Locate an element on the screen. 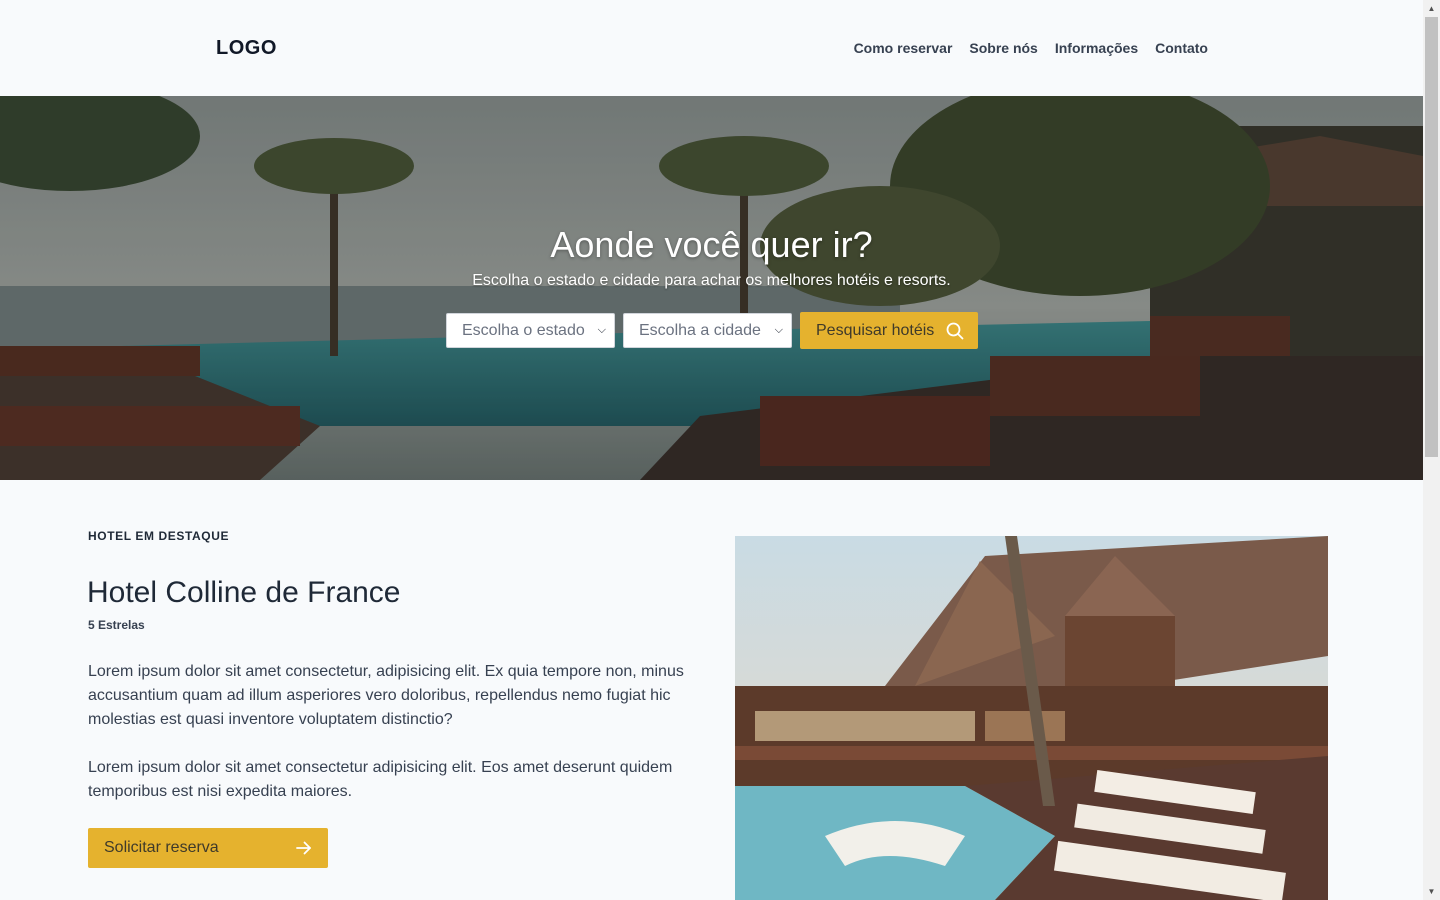  request-reservation-label: Solicitar reserva is located at coordinates (161, 847).